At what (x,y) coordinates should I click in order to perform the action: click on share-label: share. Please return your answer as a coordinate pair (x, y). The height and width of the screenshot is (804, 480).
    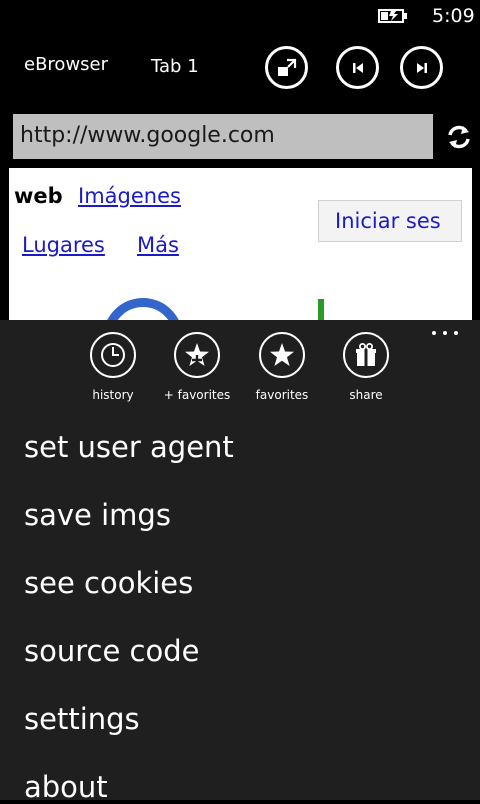
    Looking at the image, I should click on (366, 395).